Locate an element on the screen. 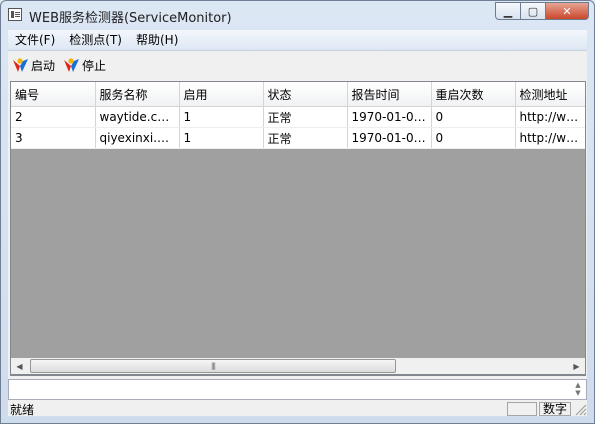 The image size is (595, 424). horizontal-scrollbar: ◀ ||| ▶ is located at coordinates (298, 366).